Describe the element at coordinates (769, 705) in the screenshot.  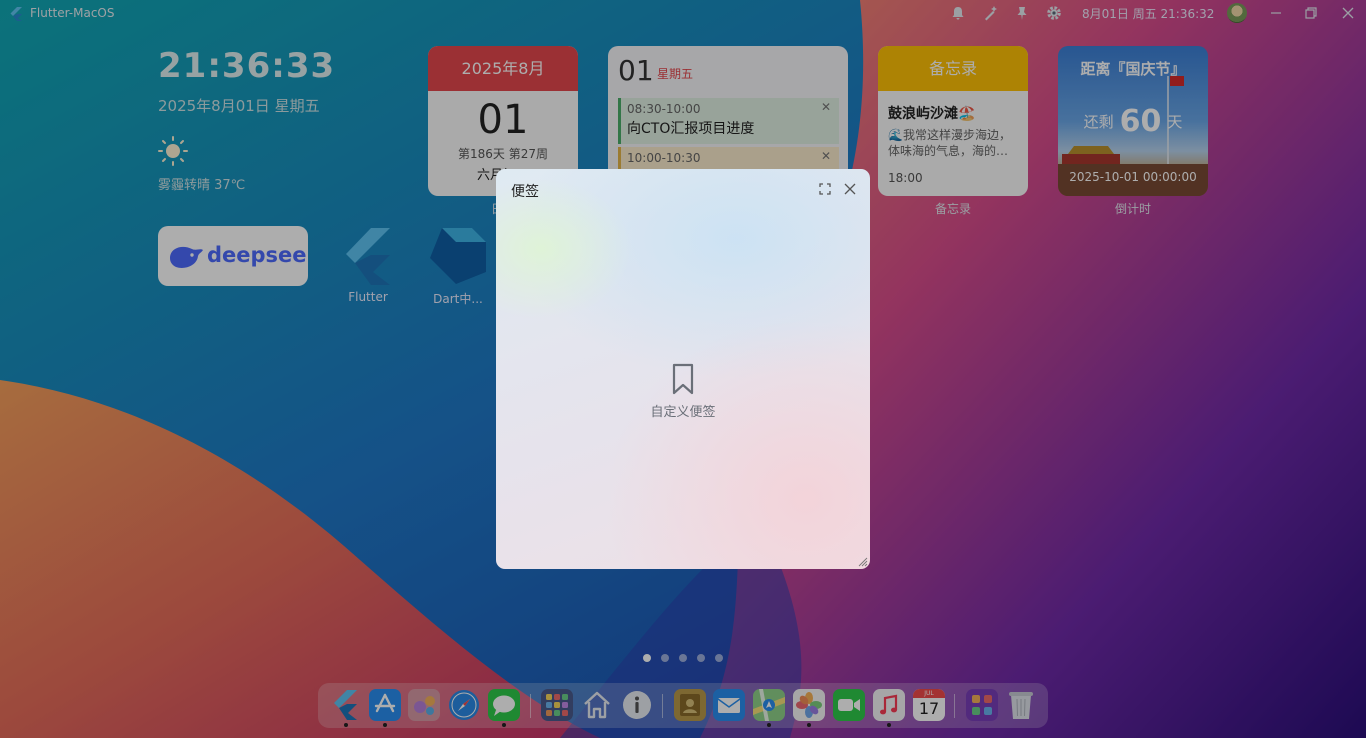
I see `maps-icon` at that location.